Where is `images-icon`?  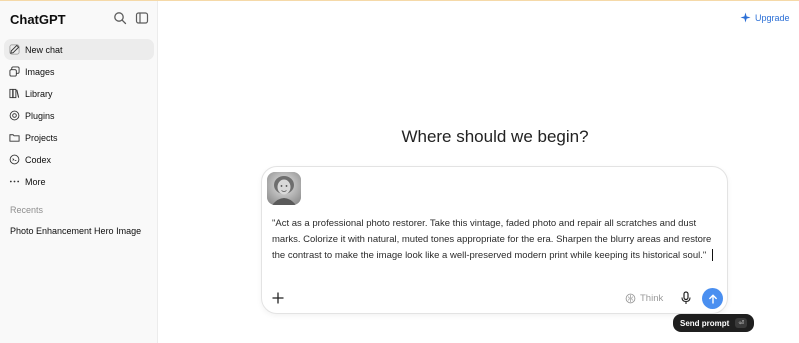 images-icon is located at coordinates (14, 71).